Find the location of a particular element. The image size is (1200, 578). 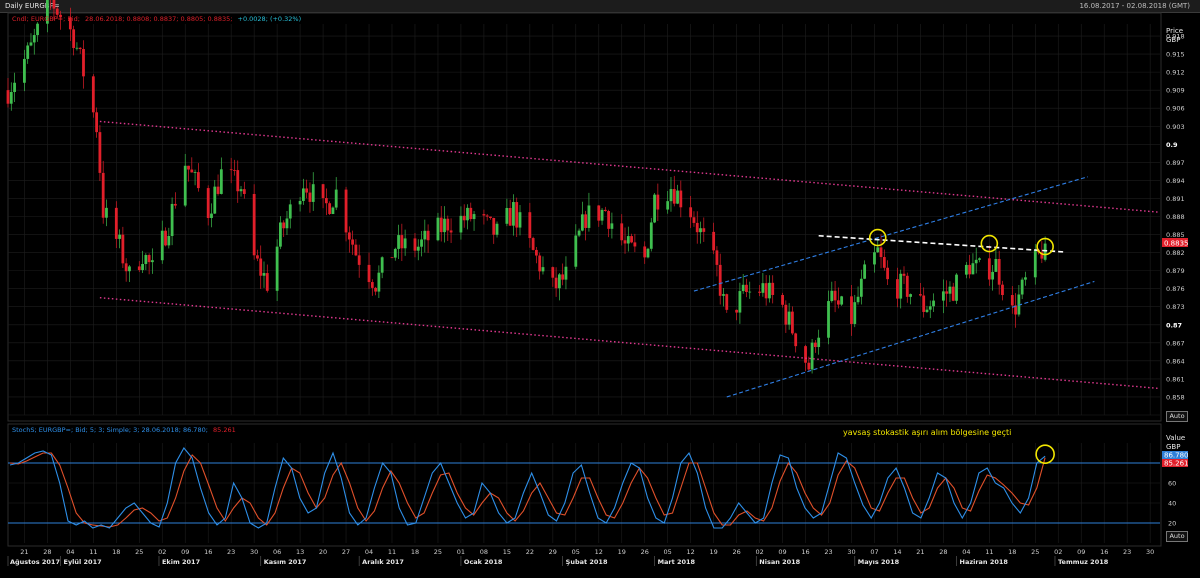

price-tick-label: 0.885 is located at coordinates (1175, 235).